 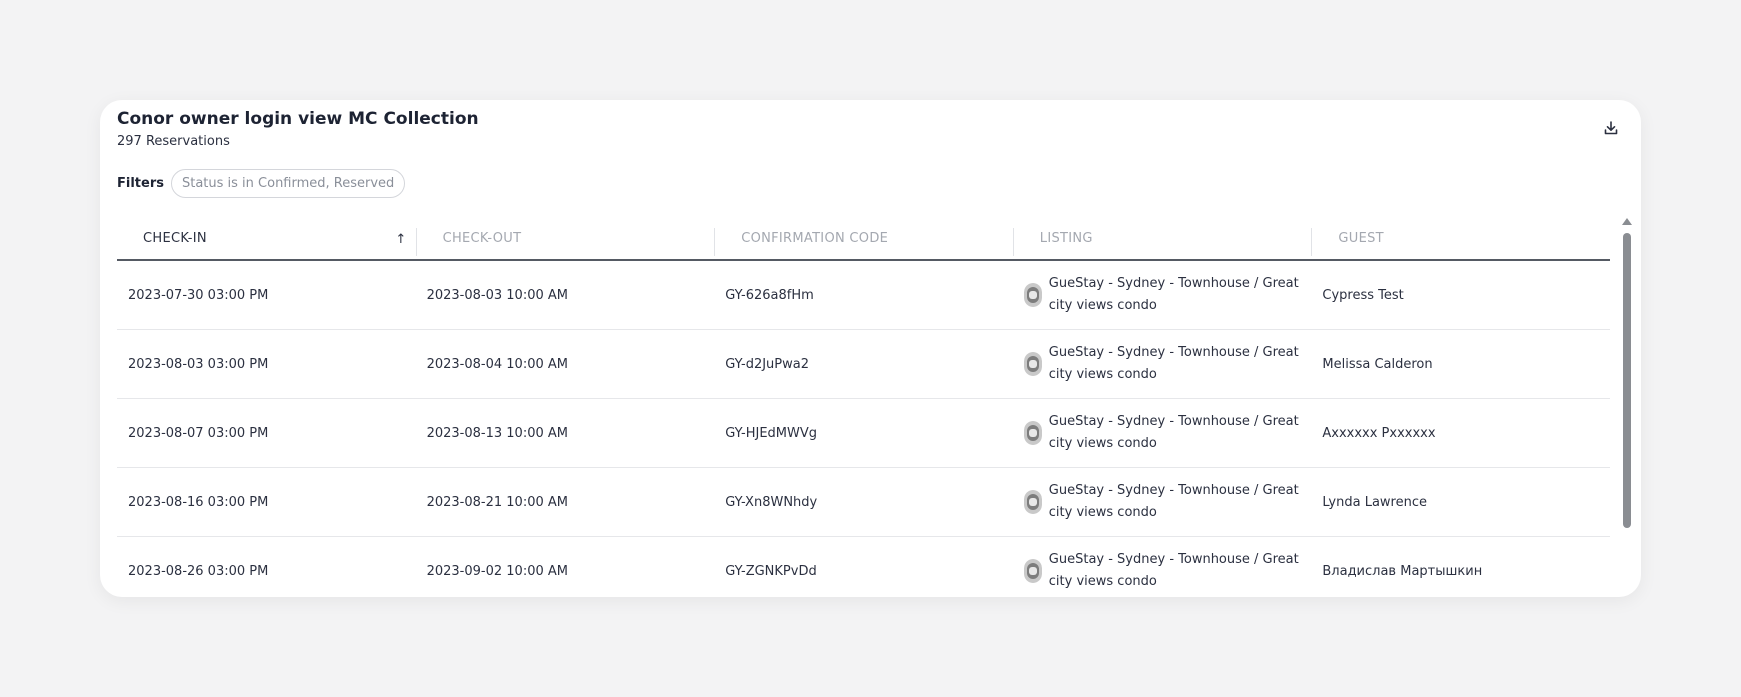 What do you see at coordinates (771, 571) in the screenshot?
I see `confirmation-code-cell: GY-ZGNKPvDd` at bounding box center [771, 571].